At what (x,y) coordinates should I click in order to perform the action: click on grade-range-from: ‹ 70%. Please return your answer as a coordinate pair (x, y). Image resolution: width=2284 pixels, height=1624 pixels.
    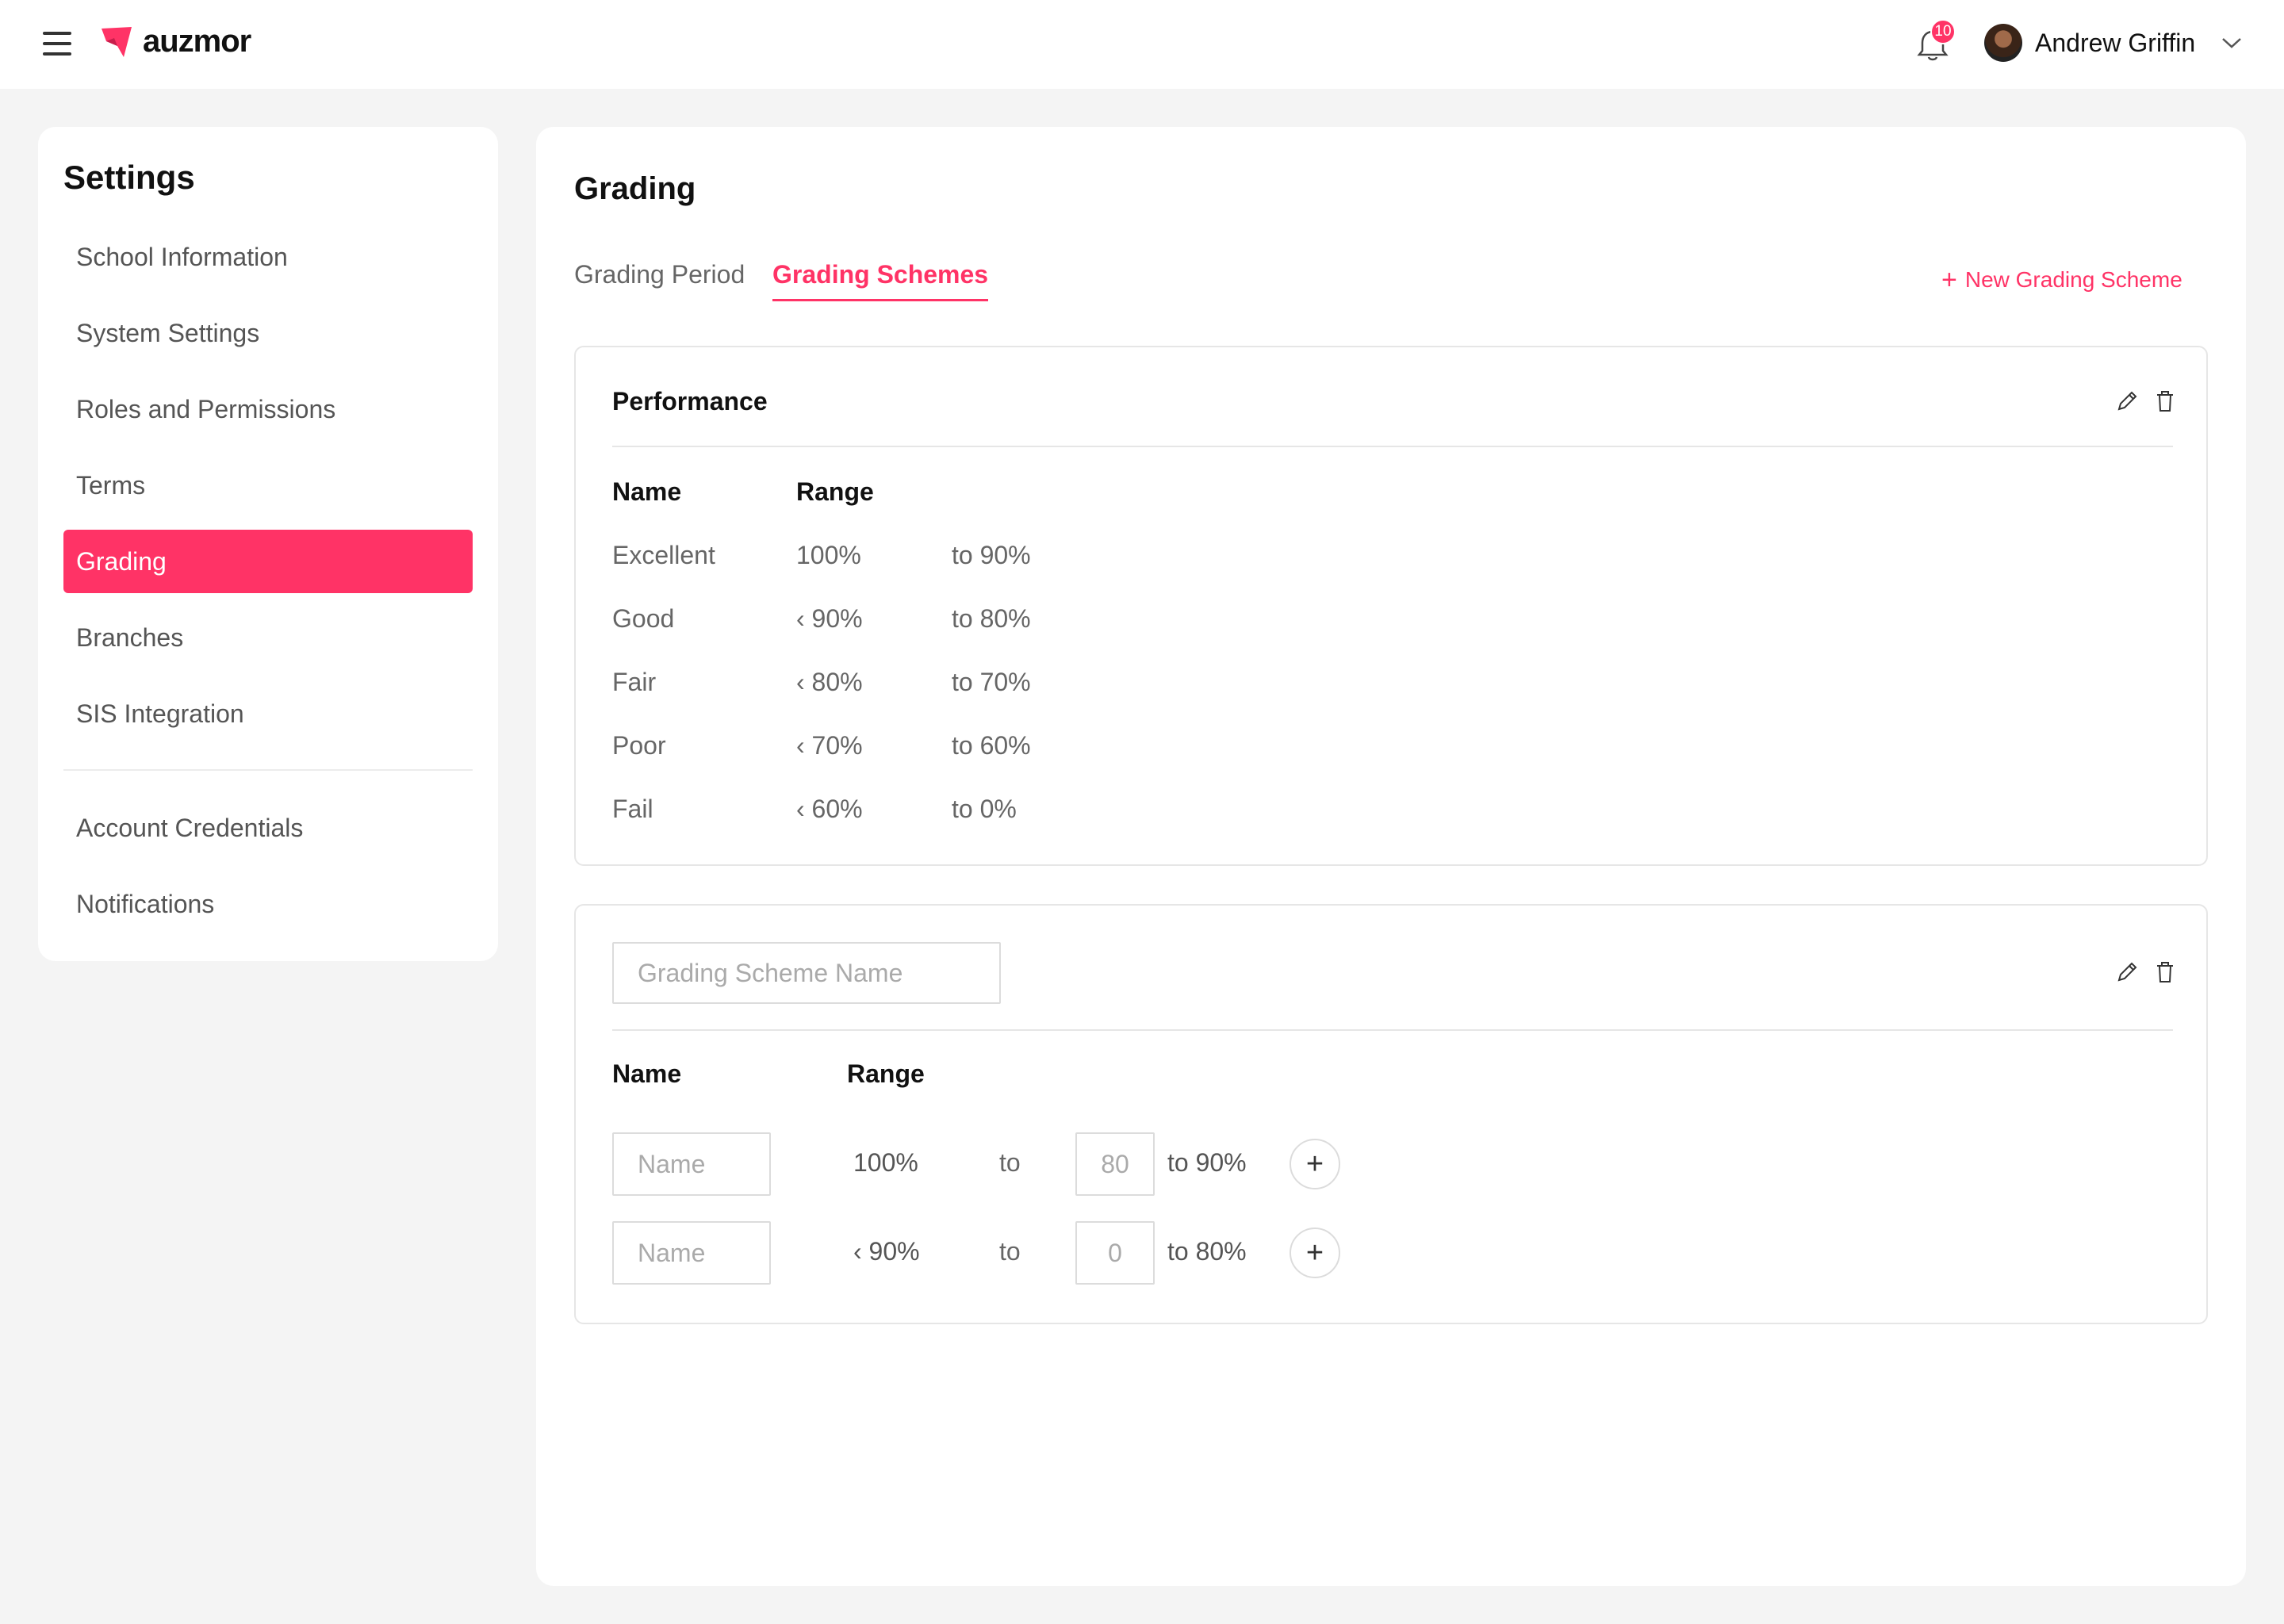
    Looking at the image, I should click on (829, 745).